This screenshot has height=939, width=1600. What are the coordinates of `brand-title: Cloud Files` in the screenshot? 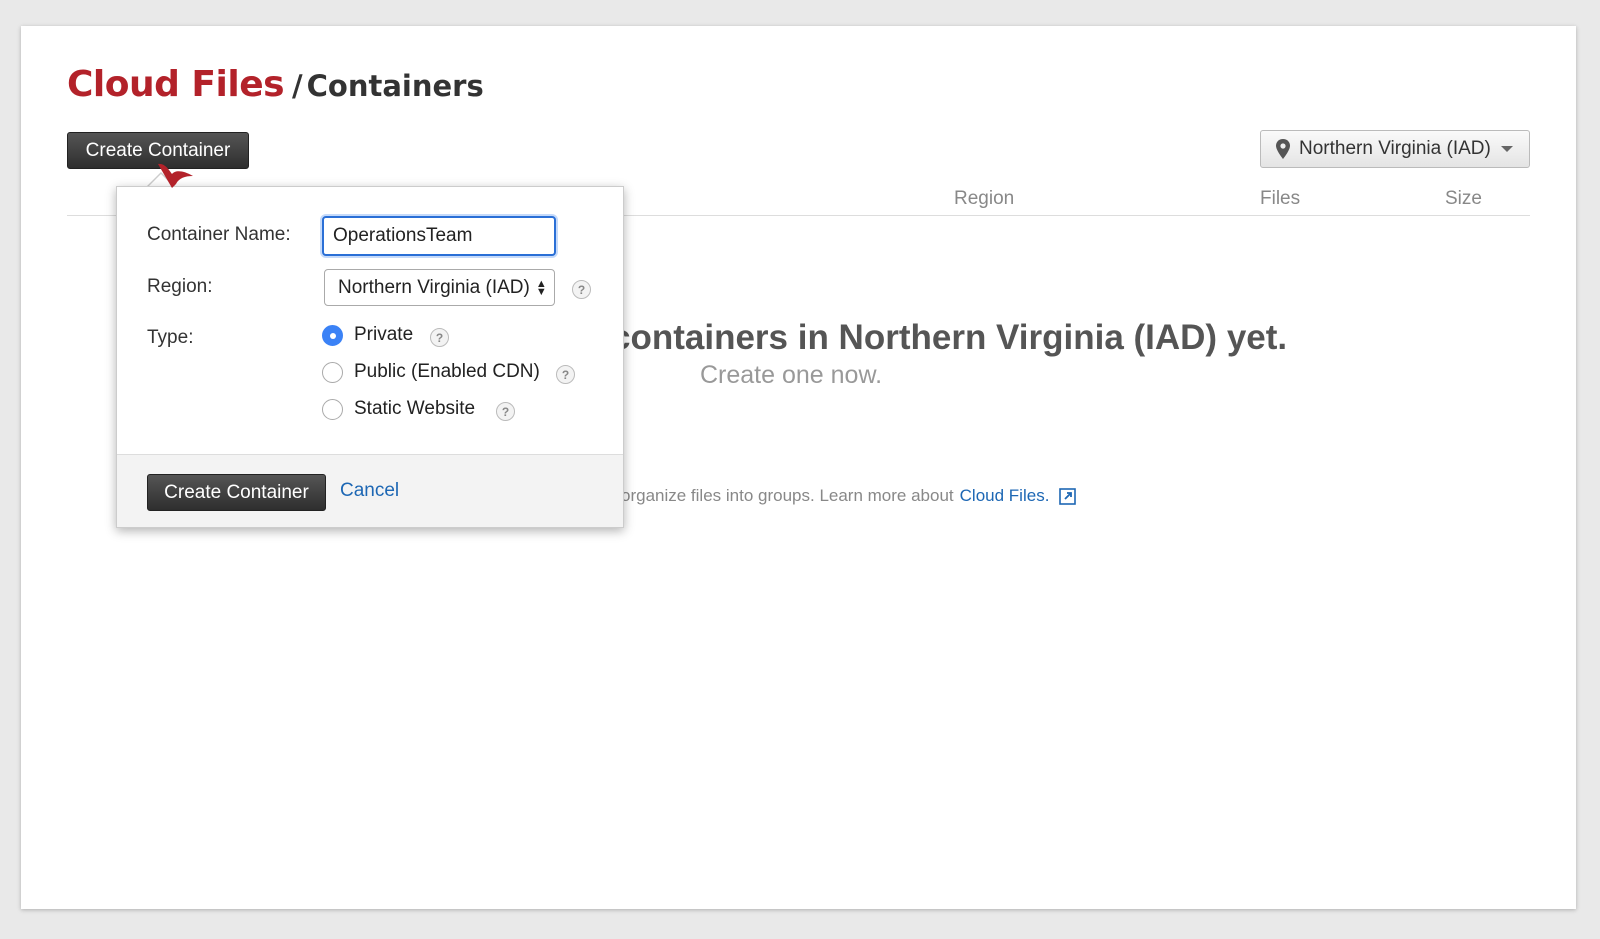 It's located at (176, 84).